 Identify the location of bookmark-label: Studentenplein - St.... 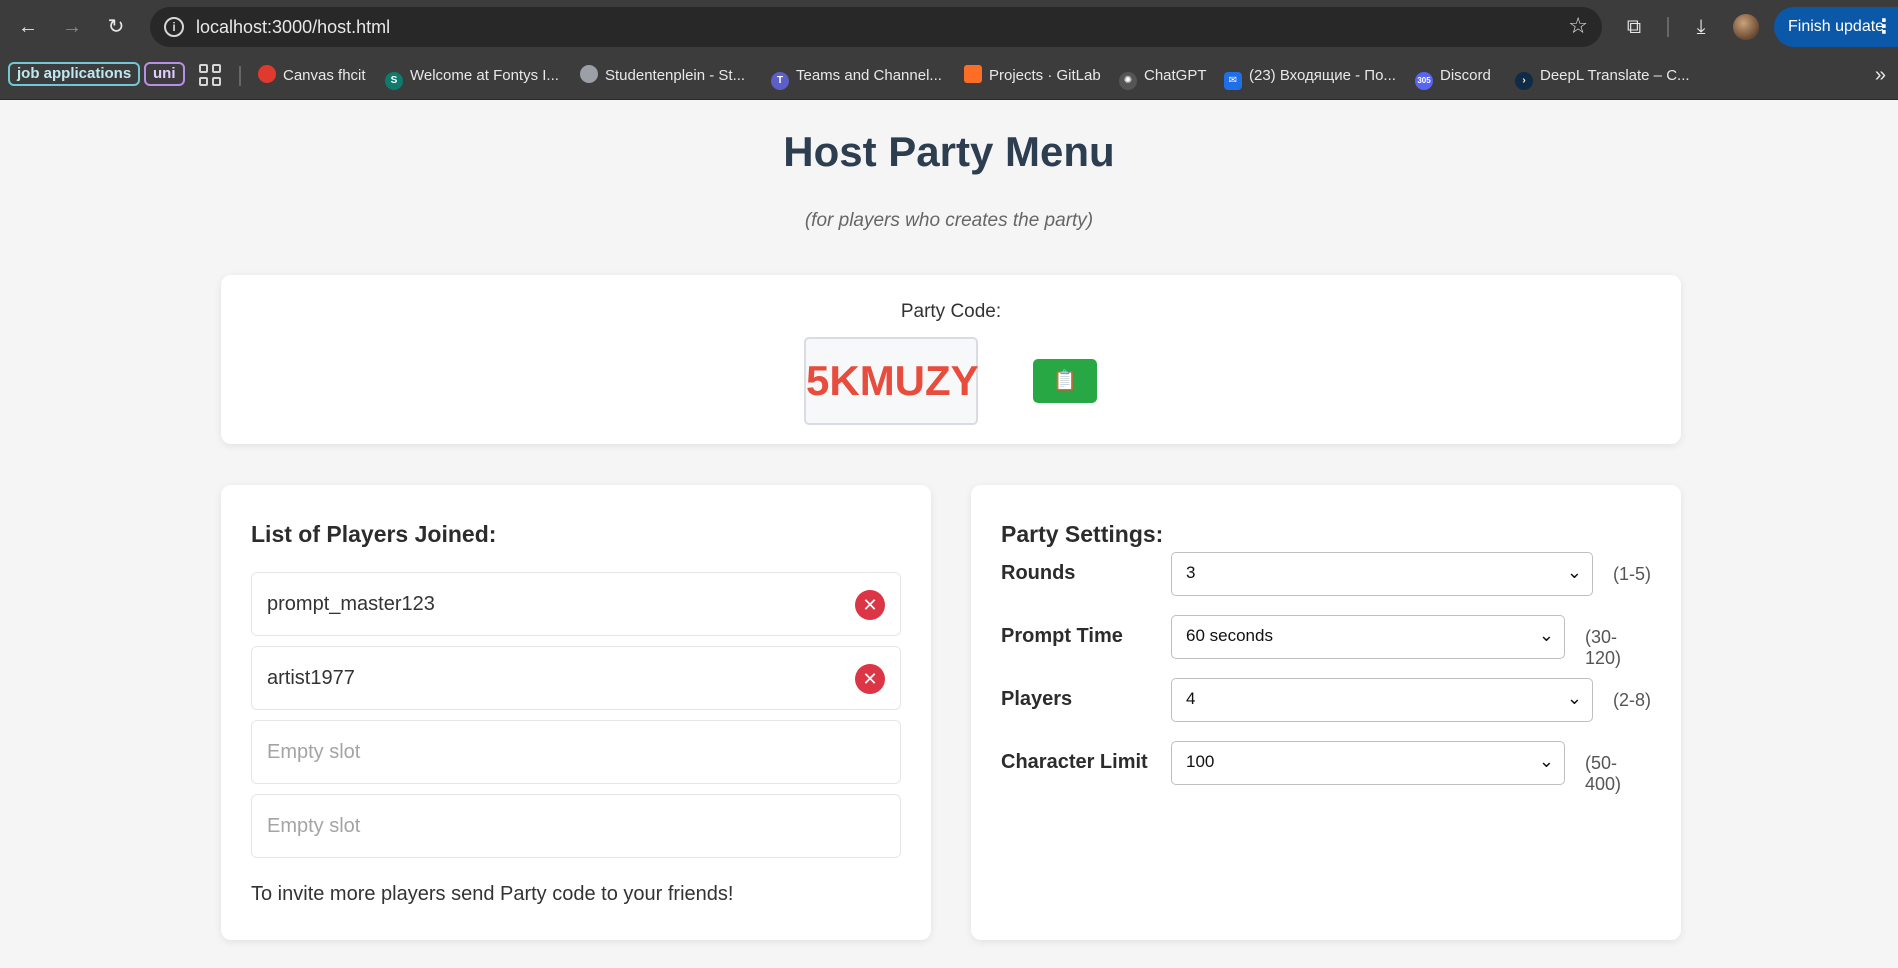
(675, 75).